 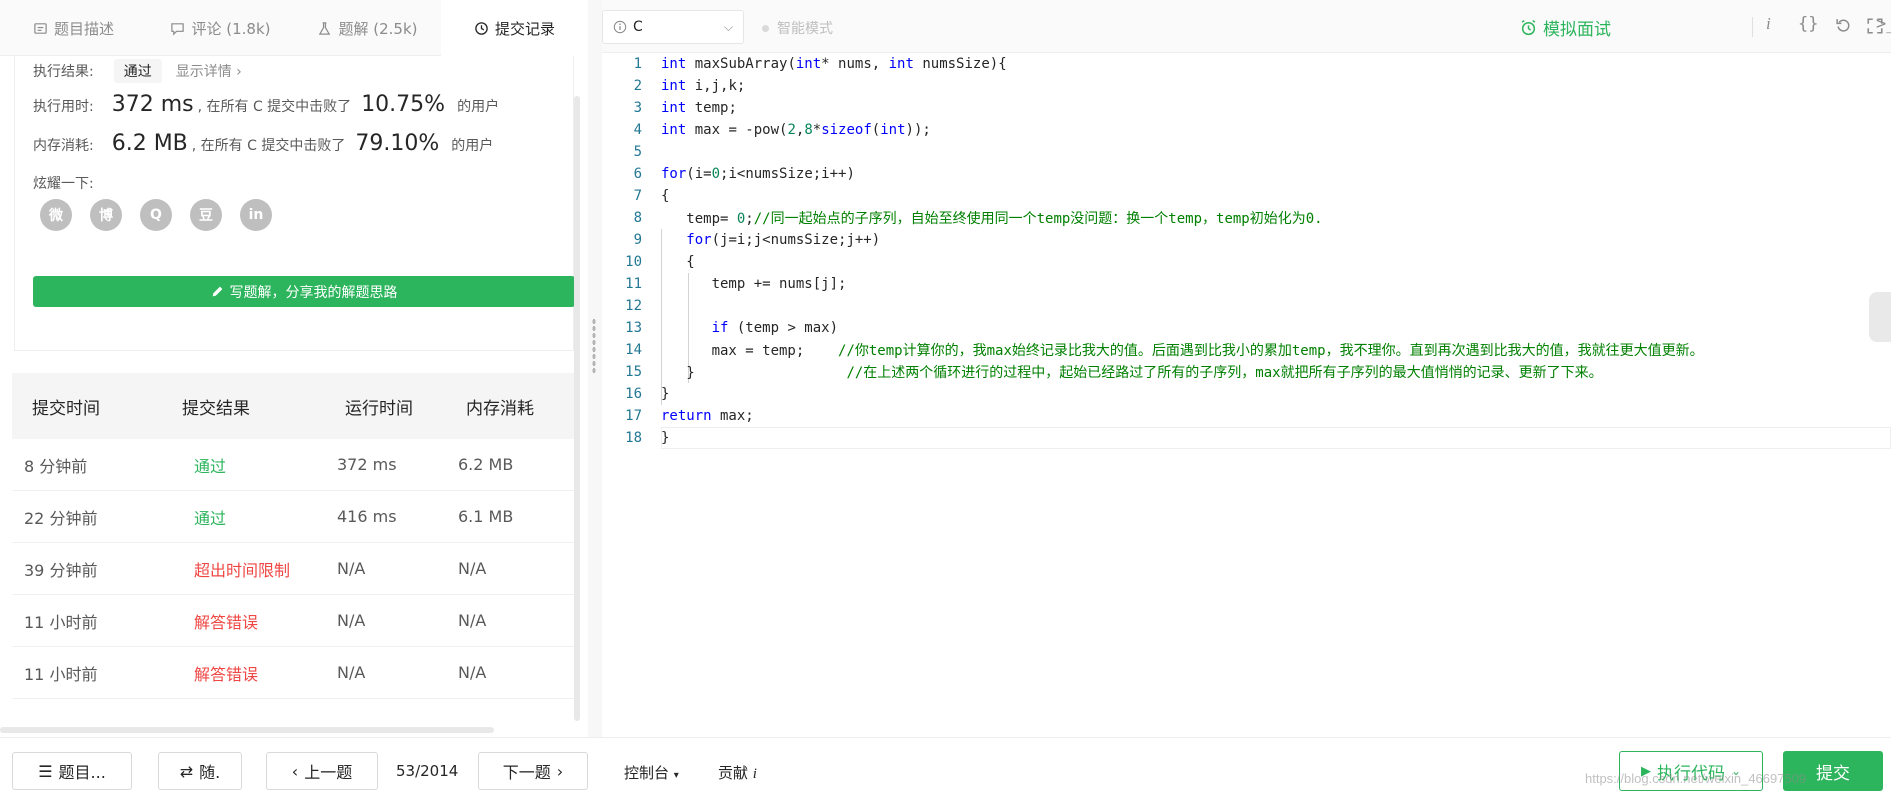 What do you see at coordinates (514, 28) in the screenshot?
I see `tab-submissions: 提交记录` at bounding box center [514, 28].